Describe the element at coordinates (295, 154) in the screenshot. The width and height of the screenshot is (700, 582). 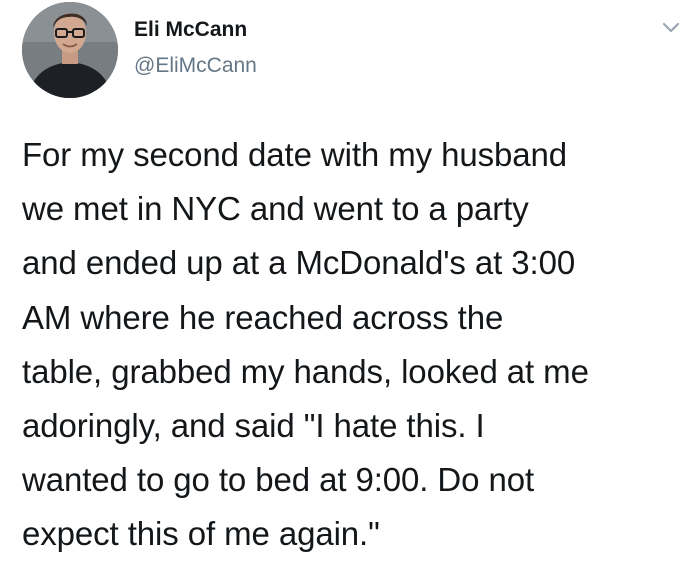
I see `tweet-text-line: For my second date with my husband` at that location.